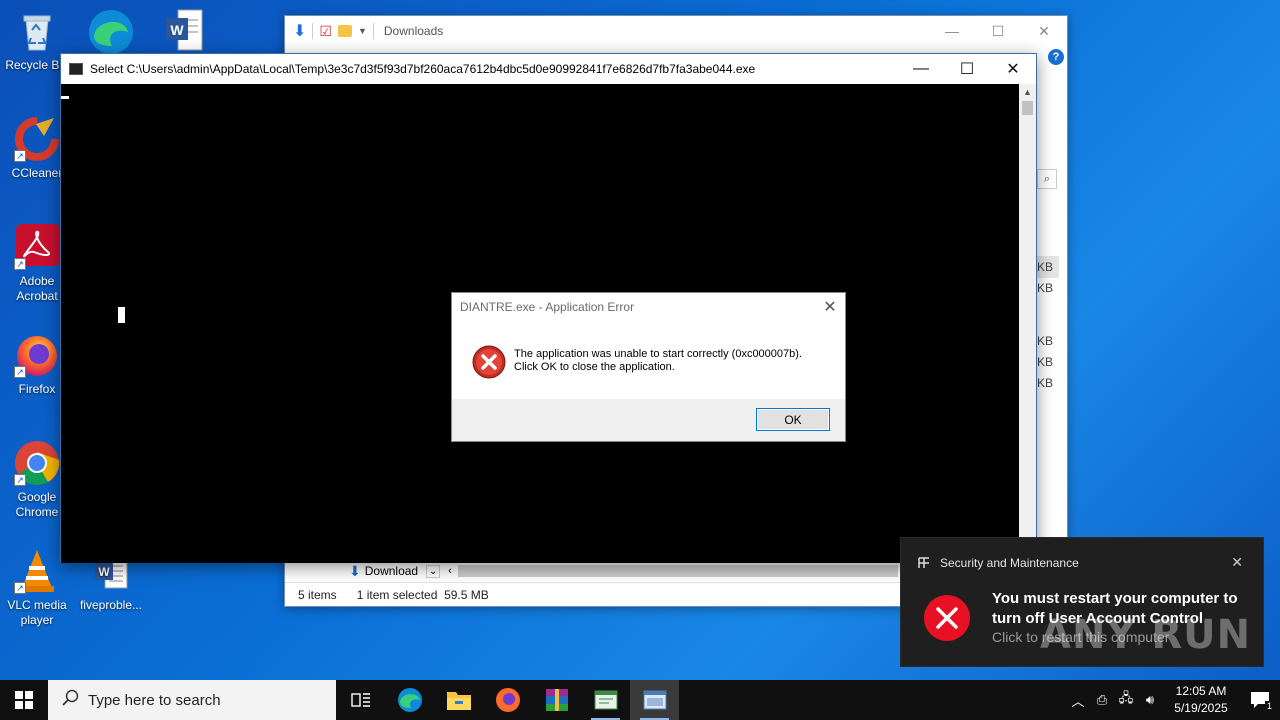 The height and width of the screenshot is (720, 1280). What do you see at coordinates (37, 31) in the screenshot?
I see `recycle-bin-icon` at bounding box center [37, 31].